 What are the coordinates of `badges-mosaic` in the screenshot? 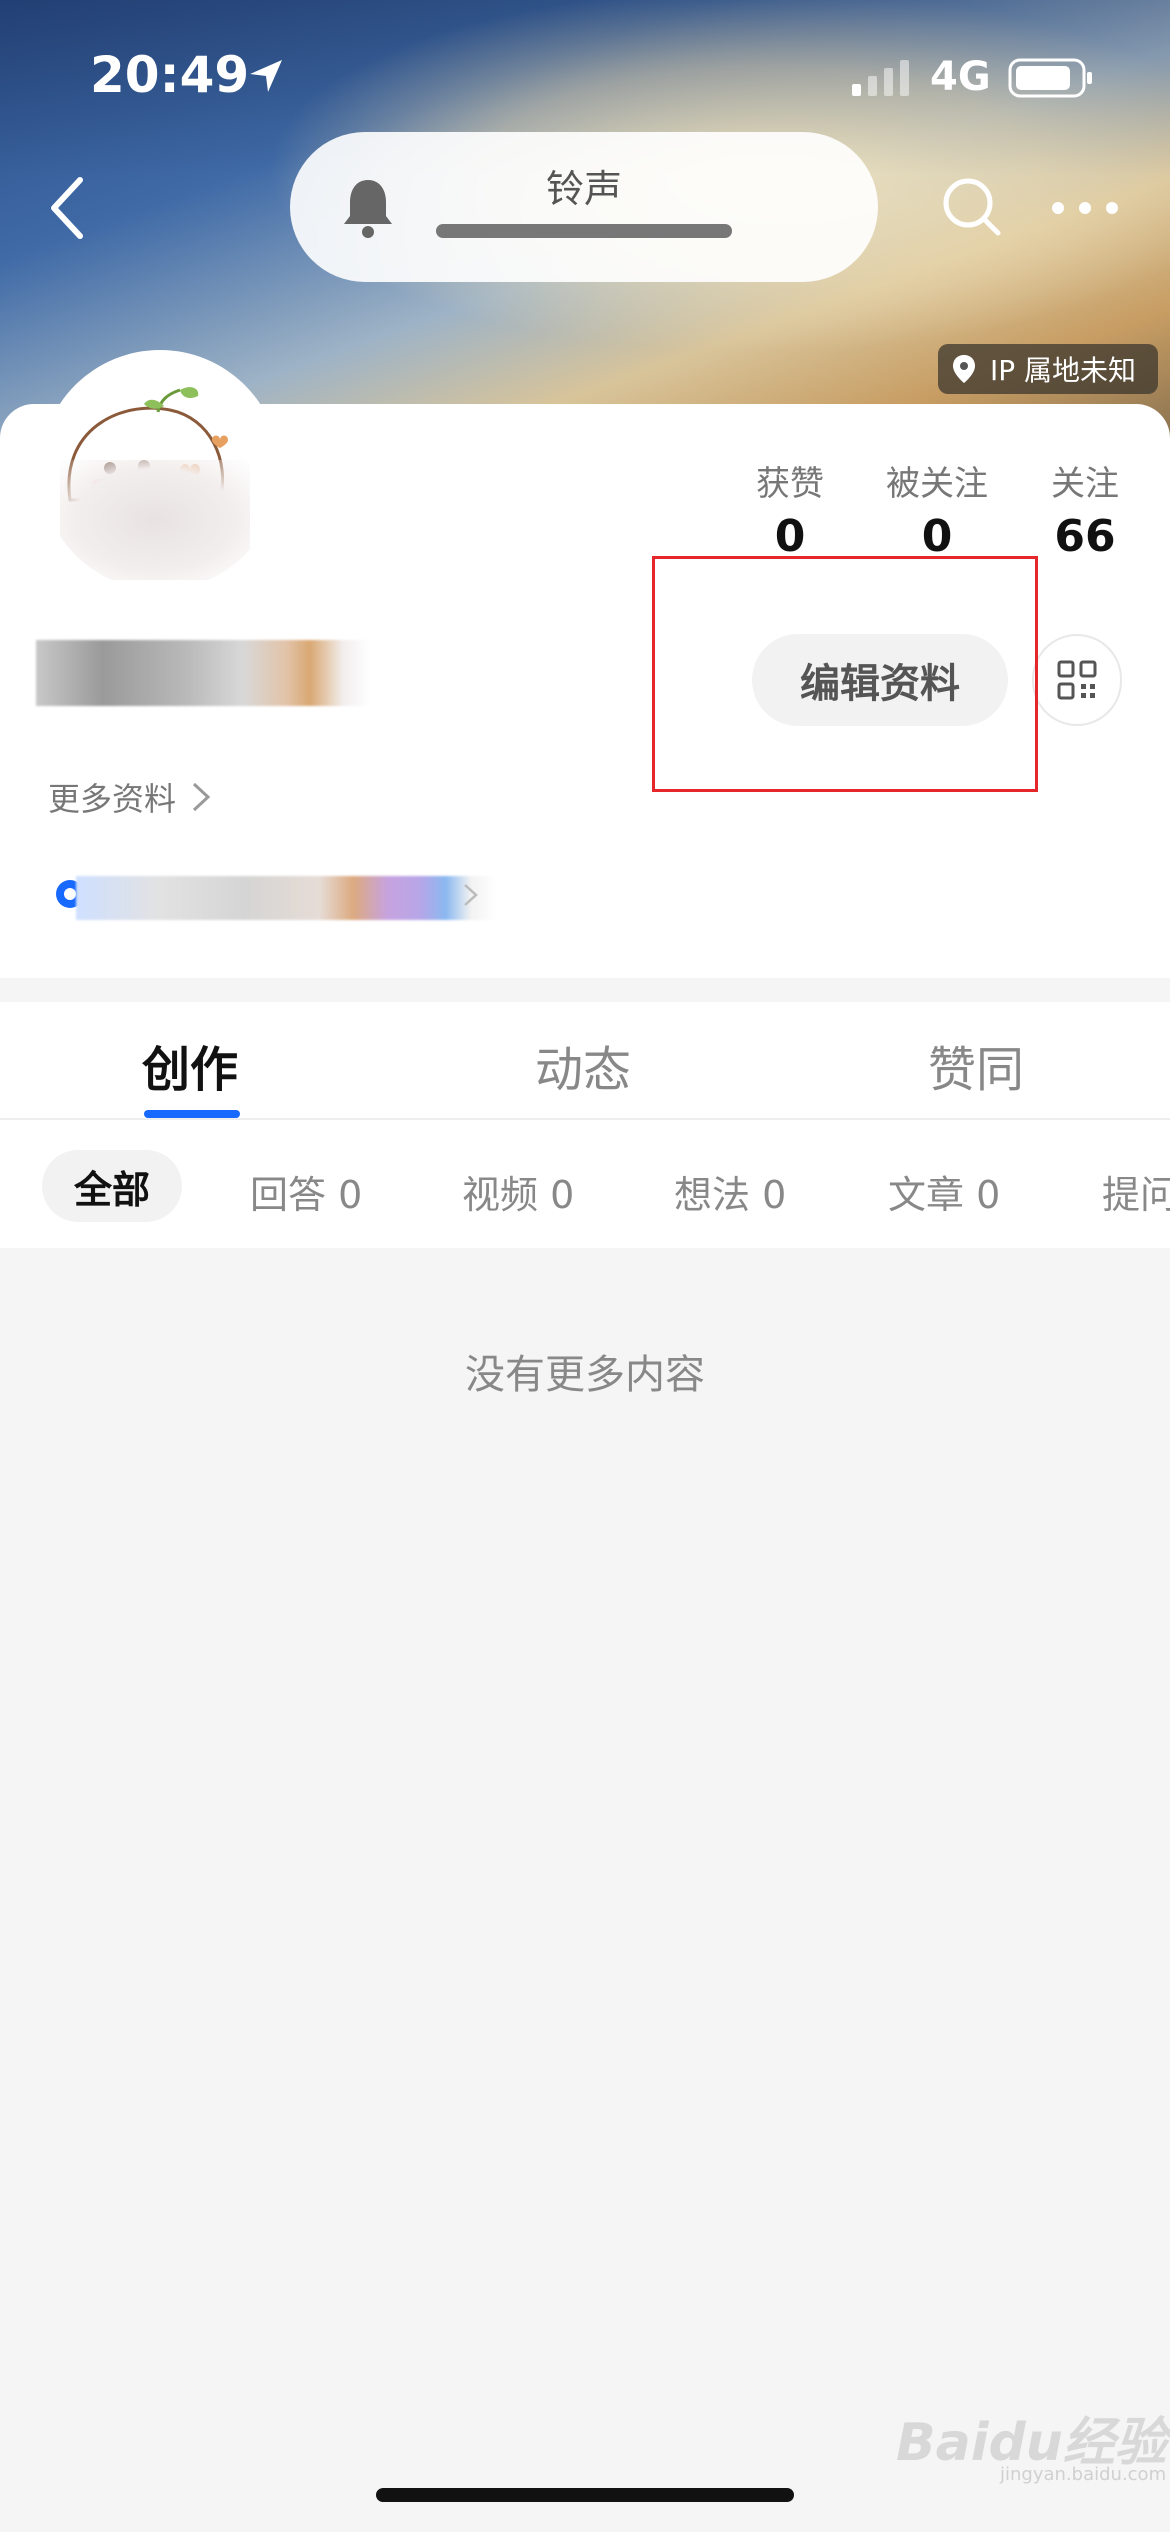 It's located at (286, 898).